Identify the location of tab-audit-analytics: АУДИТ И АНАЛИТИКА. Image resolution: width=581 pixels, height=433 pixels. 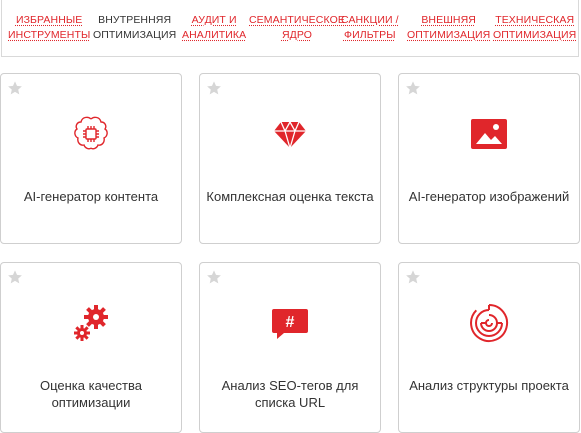
(214, 28).